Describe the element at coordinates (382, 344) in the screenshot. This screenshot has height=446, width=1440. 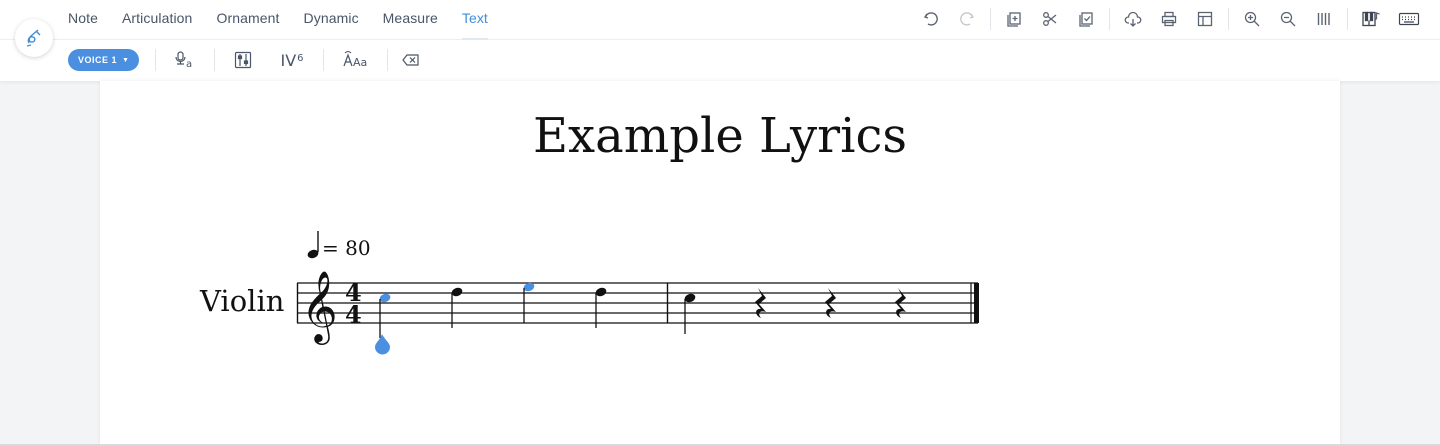
I see `lyric-cursor-handle` at that location.